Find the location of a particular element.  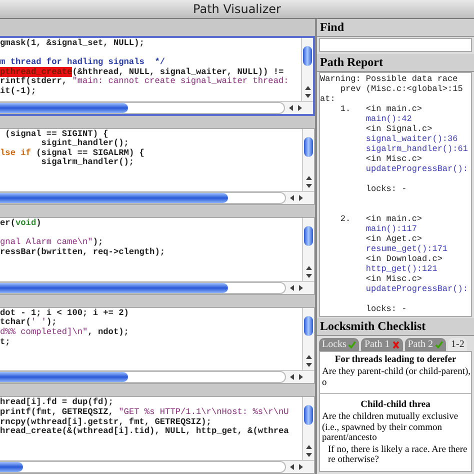

report-link: resume_get():171 is located at coordinates (395, 249).